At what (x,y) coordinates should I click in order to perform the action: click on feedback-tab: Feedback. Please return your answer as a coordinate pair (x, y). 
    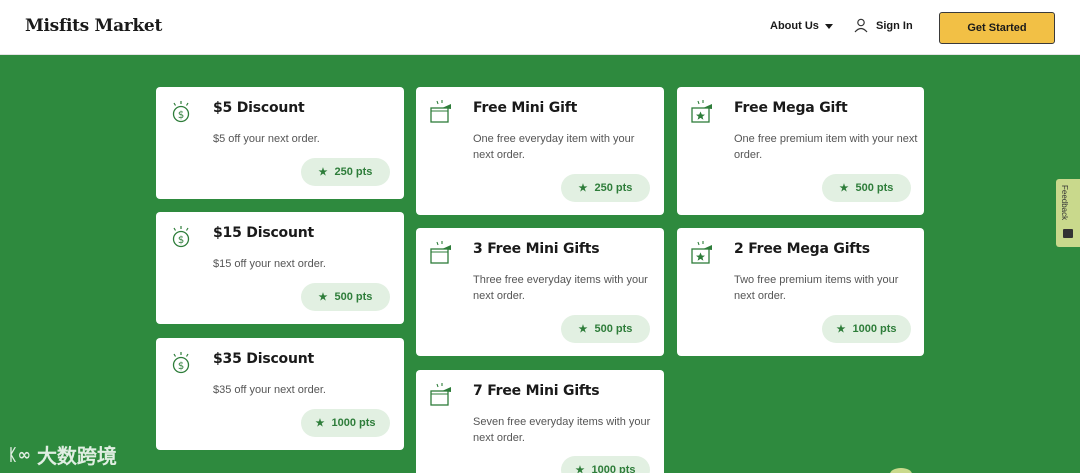
    Looking at the image, I should click on (1068, 213).